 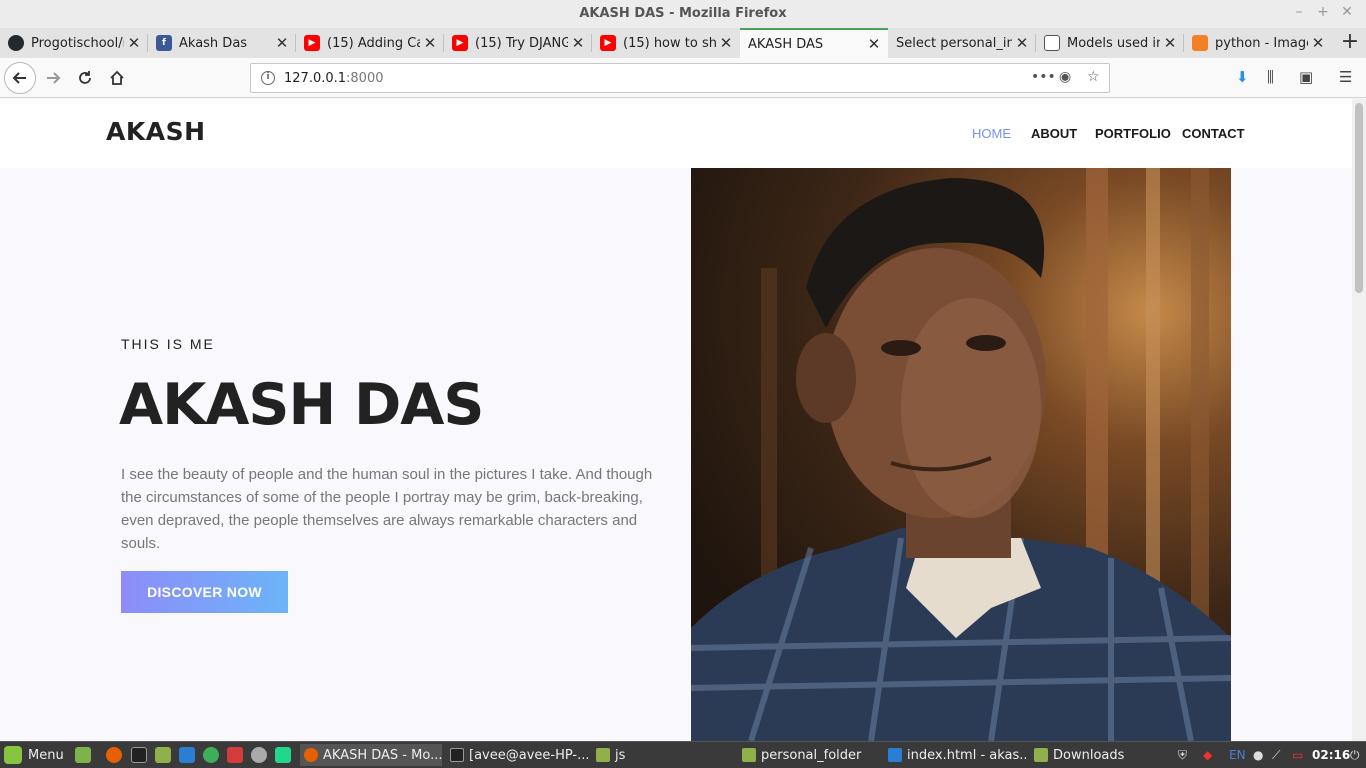 What do you see at coordinates (139, 755) in the screenshot?
I see `terminal-launcher-icon` at bounding box center [139, 755].